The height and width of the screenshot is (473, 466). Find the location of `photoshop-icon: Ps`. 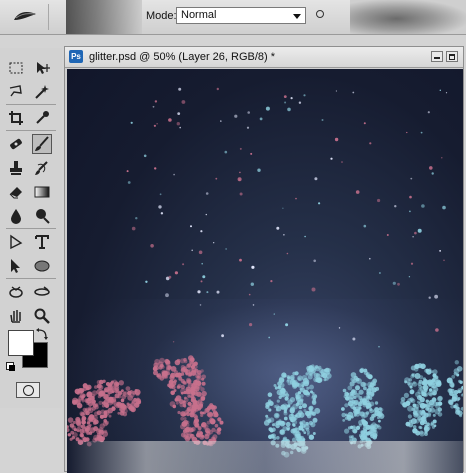

photoshop-icon: Ps is located at coordinates (76, 56).